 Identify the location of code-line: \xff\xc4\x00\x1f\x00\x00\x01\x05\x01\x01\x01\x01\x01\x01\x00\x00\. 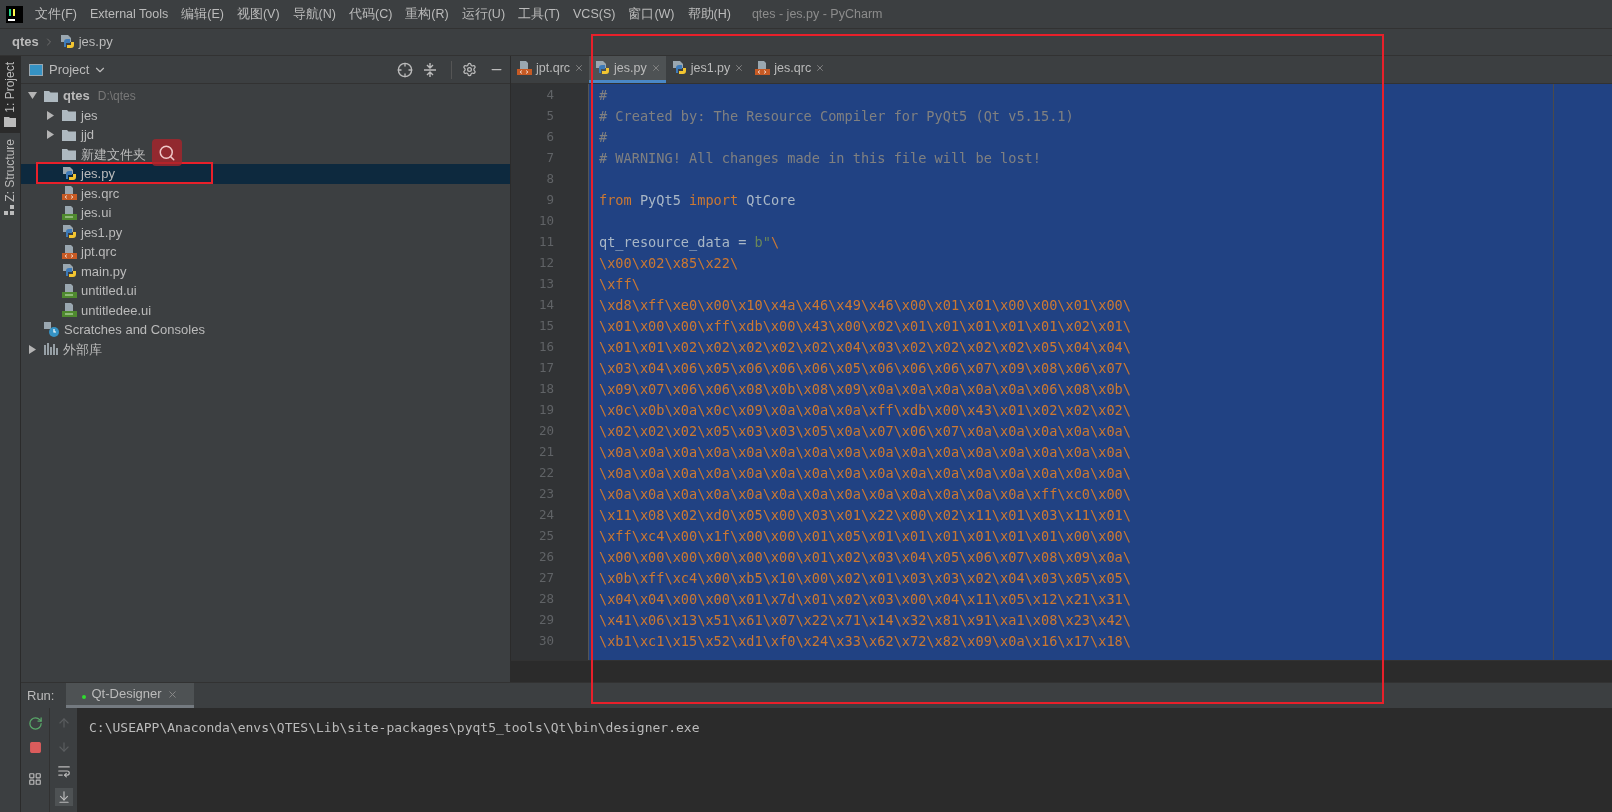
(865, 537).